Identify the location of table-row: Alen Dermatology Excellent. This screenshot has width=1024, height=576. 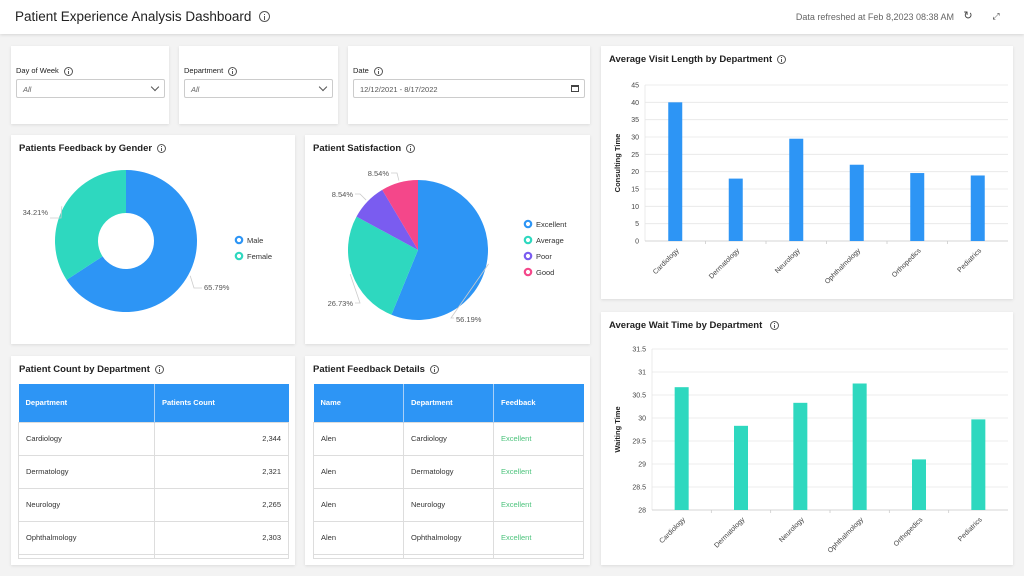
(448, 471).